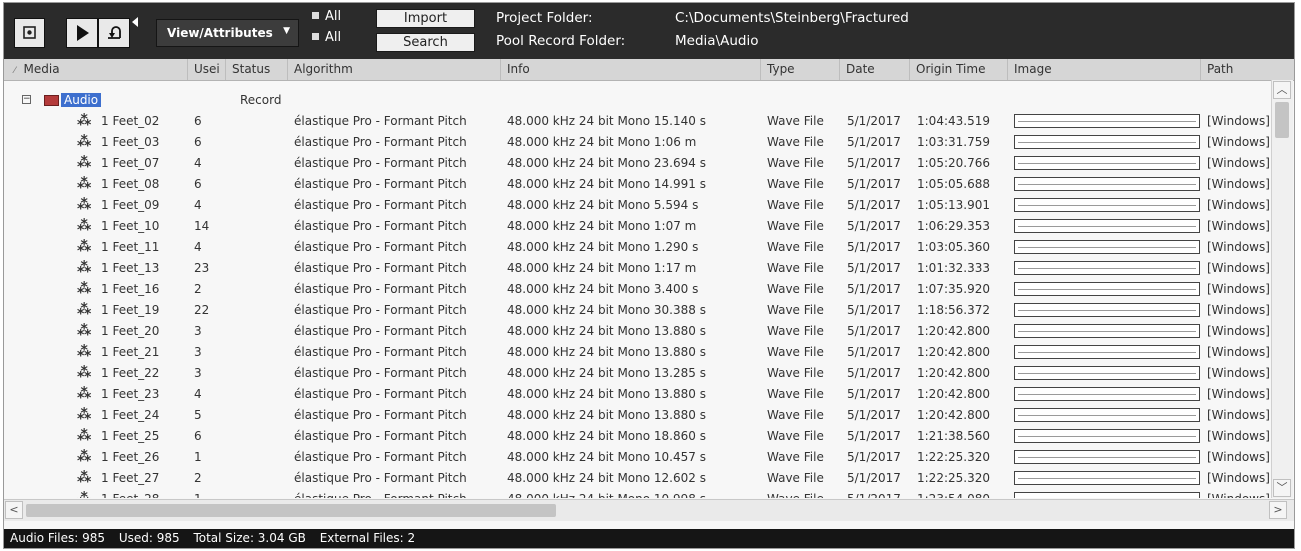  I want to click on column-used: Usei, so click(207, 69).